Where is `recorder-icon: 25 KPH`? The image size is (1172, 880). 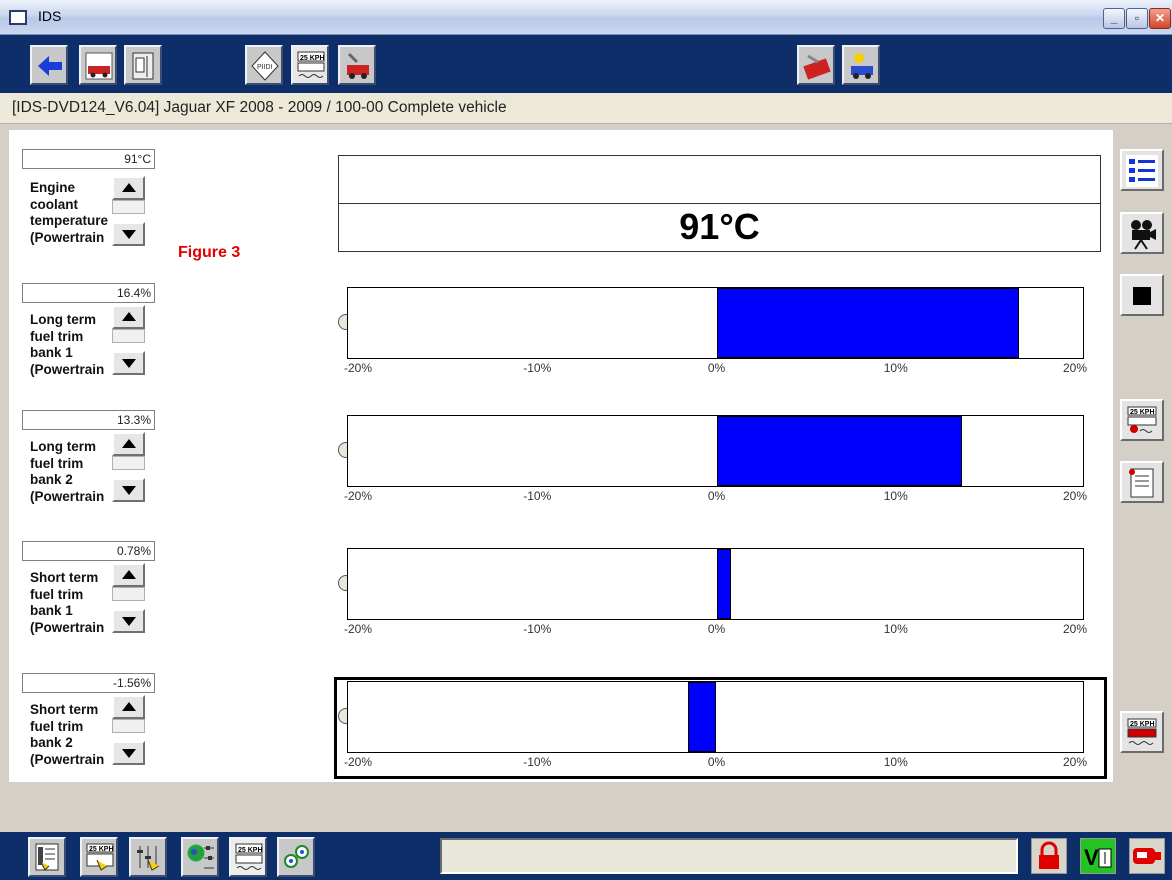 recorder-icon: 25 KPH is located at coordinates (1142, 419).